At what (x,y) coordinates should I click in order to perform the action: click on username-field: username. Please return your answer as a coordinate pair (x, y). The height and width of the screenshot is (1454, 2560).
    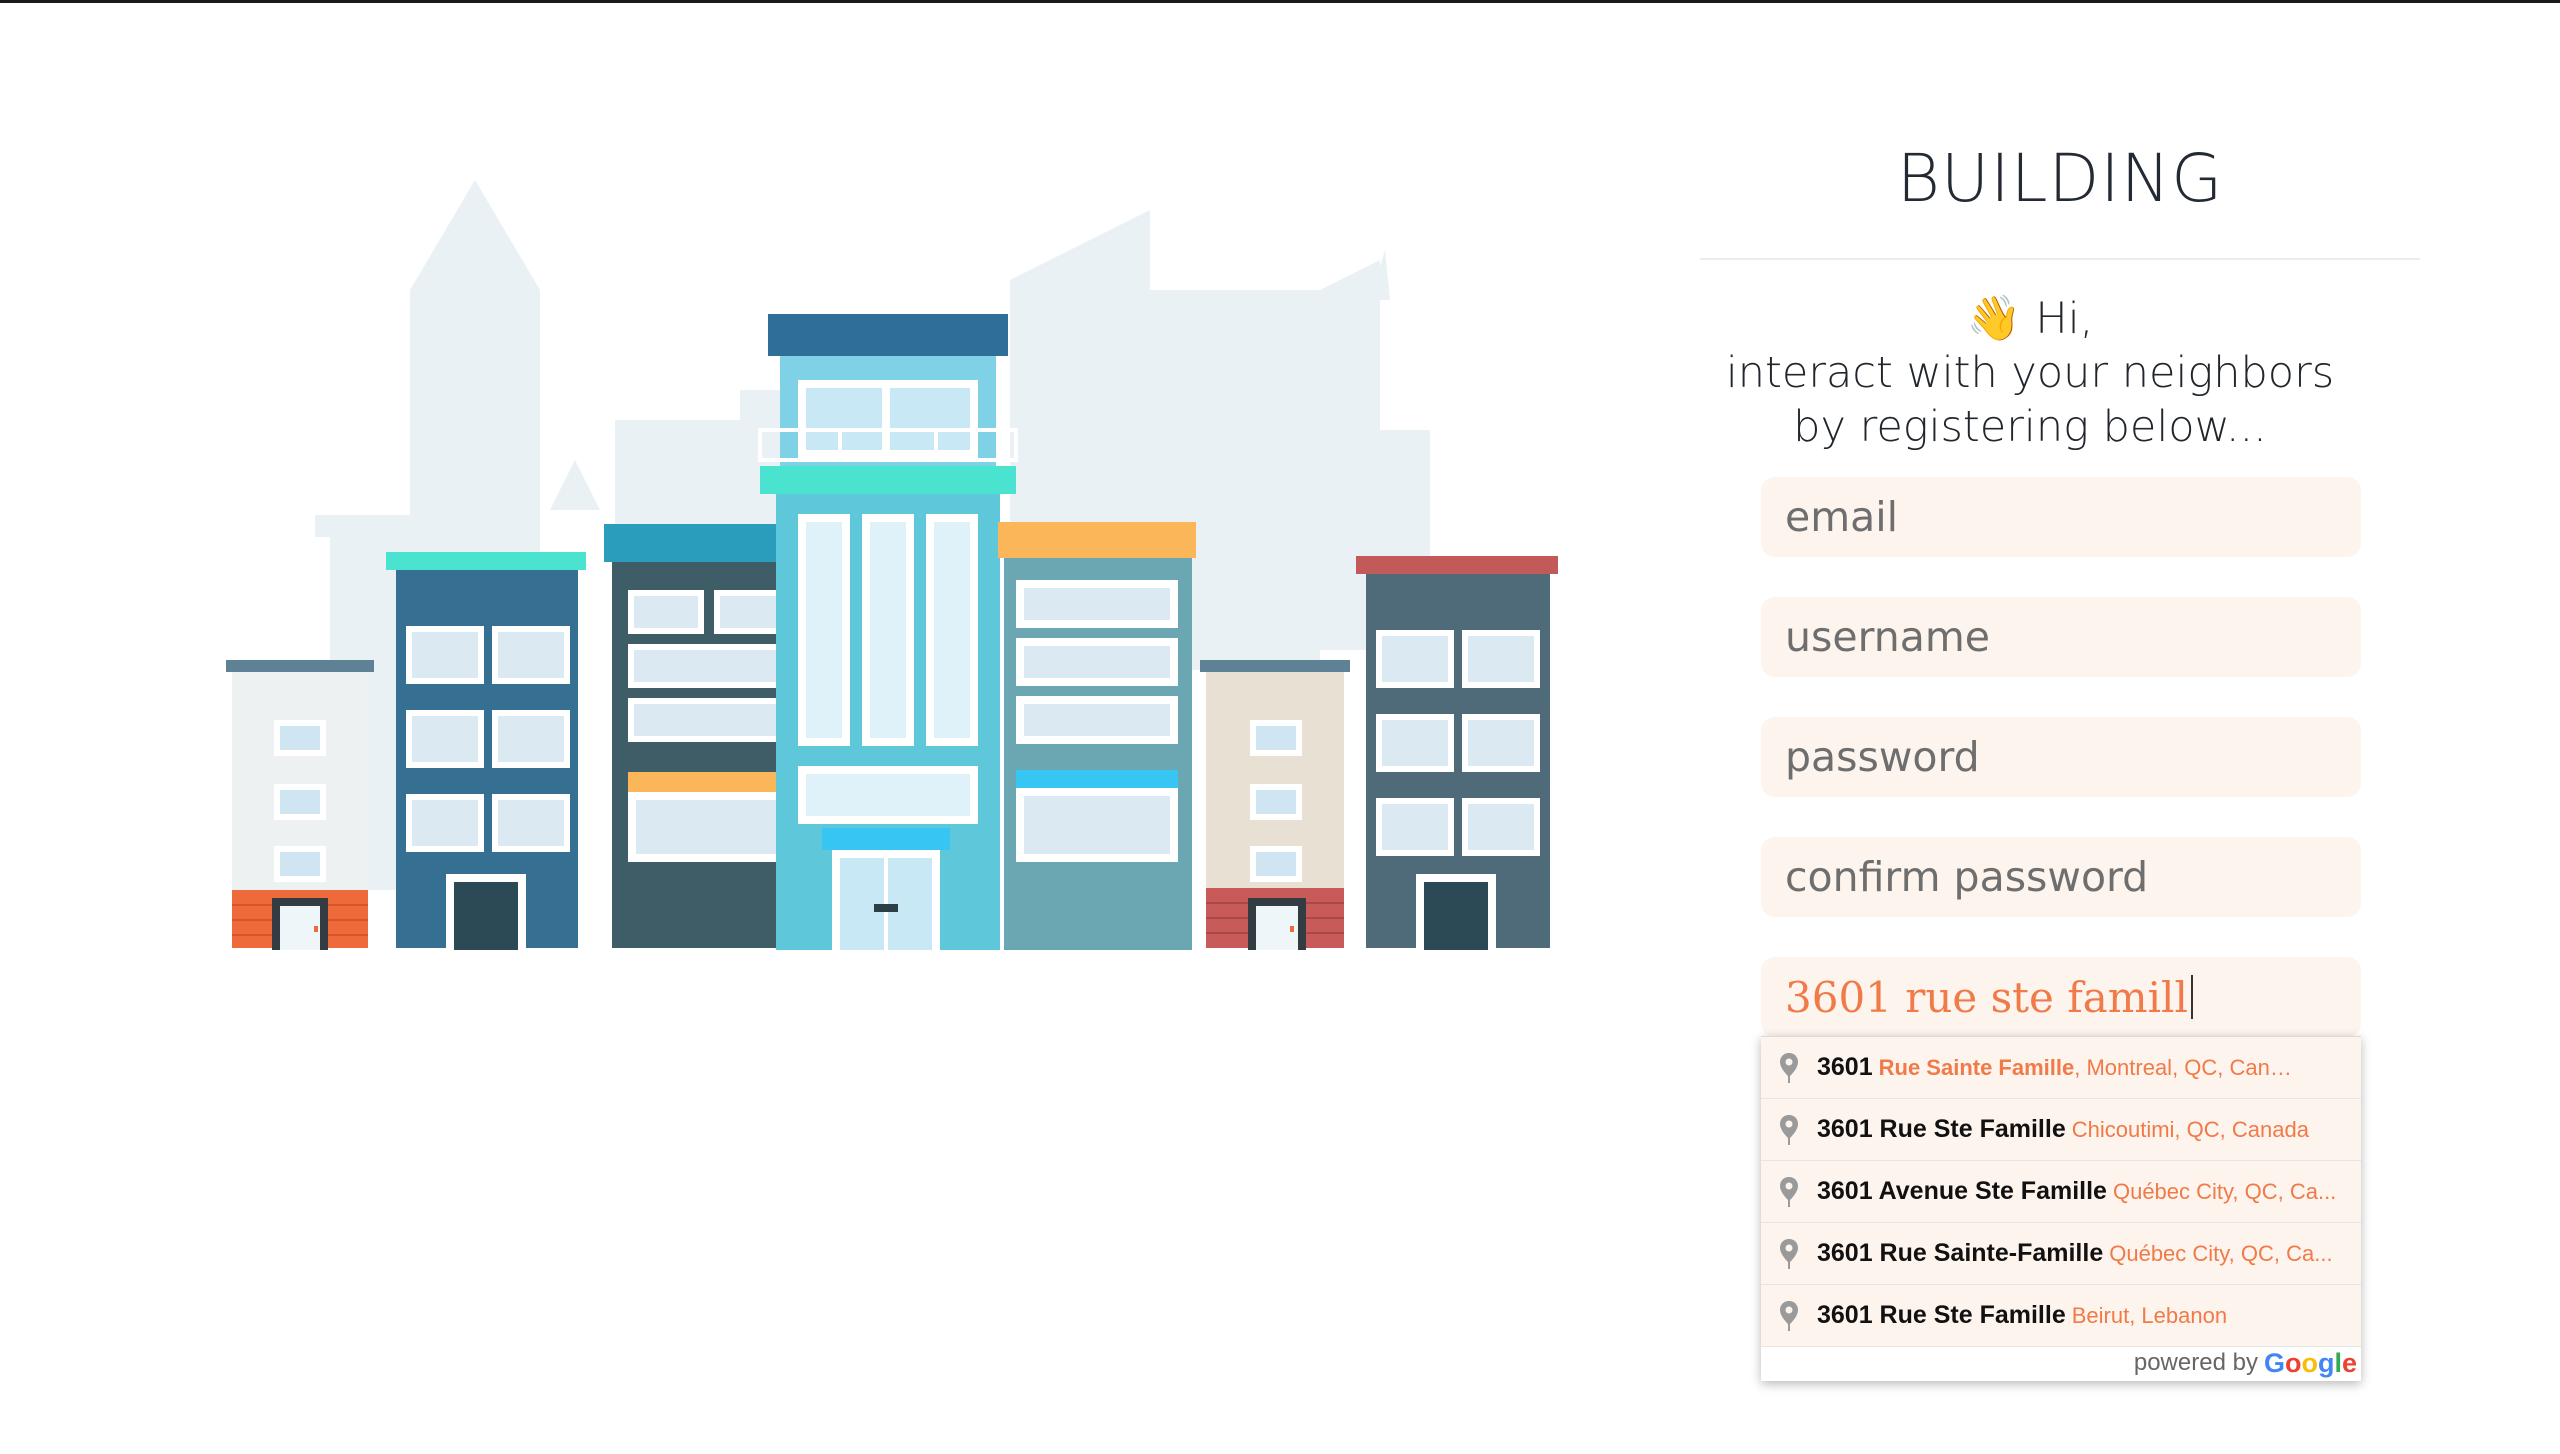
    Looking at the image, I should click on (2061, 637).